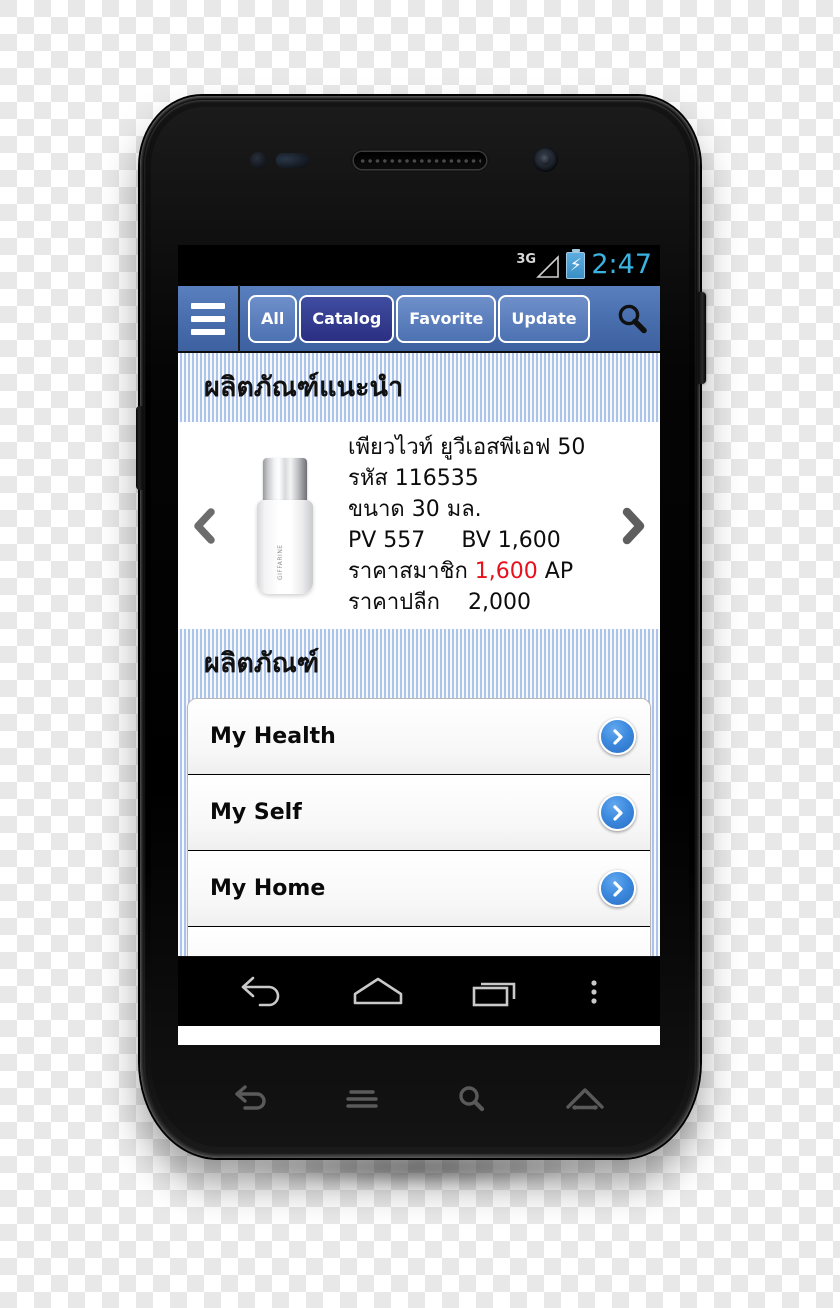  What do you see at coordinates (387, 540) in the screenshot?
I see `product-pv: PV 557` at bounding box center [387, 540].